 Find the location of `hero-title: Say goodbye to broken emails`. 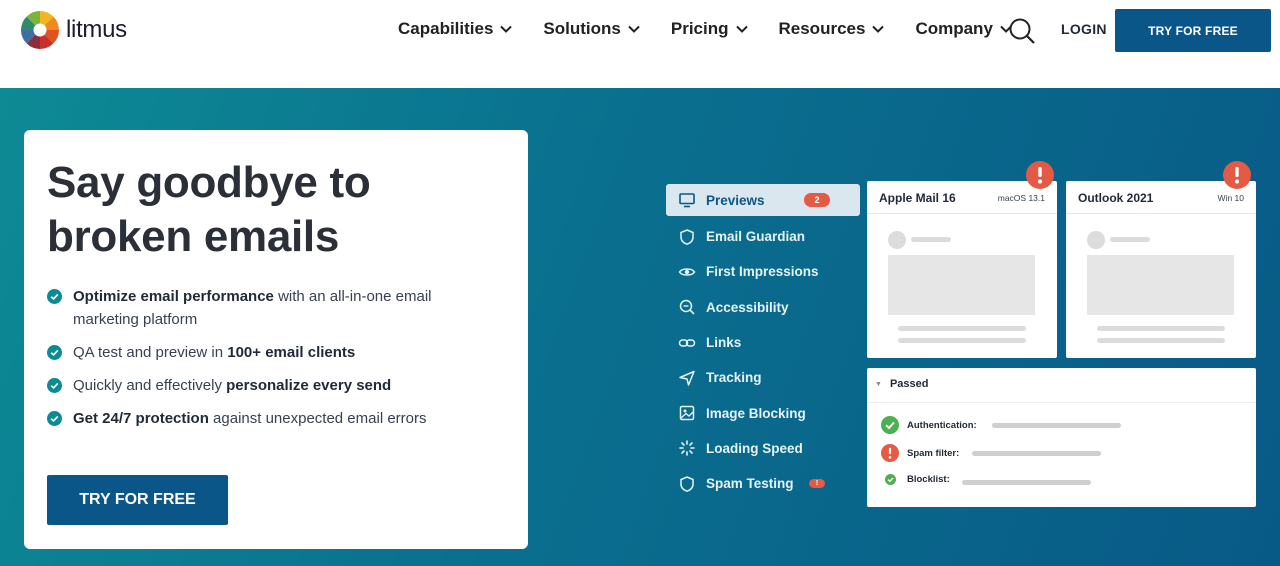

hero-title: Say goodbye to broken emails is located at coordinates (209, 209).